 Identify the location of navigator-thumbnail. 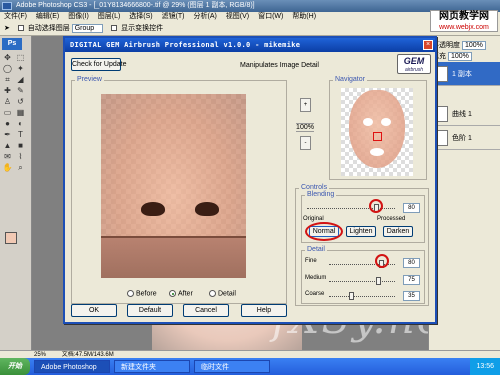
(377, 132).